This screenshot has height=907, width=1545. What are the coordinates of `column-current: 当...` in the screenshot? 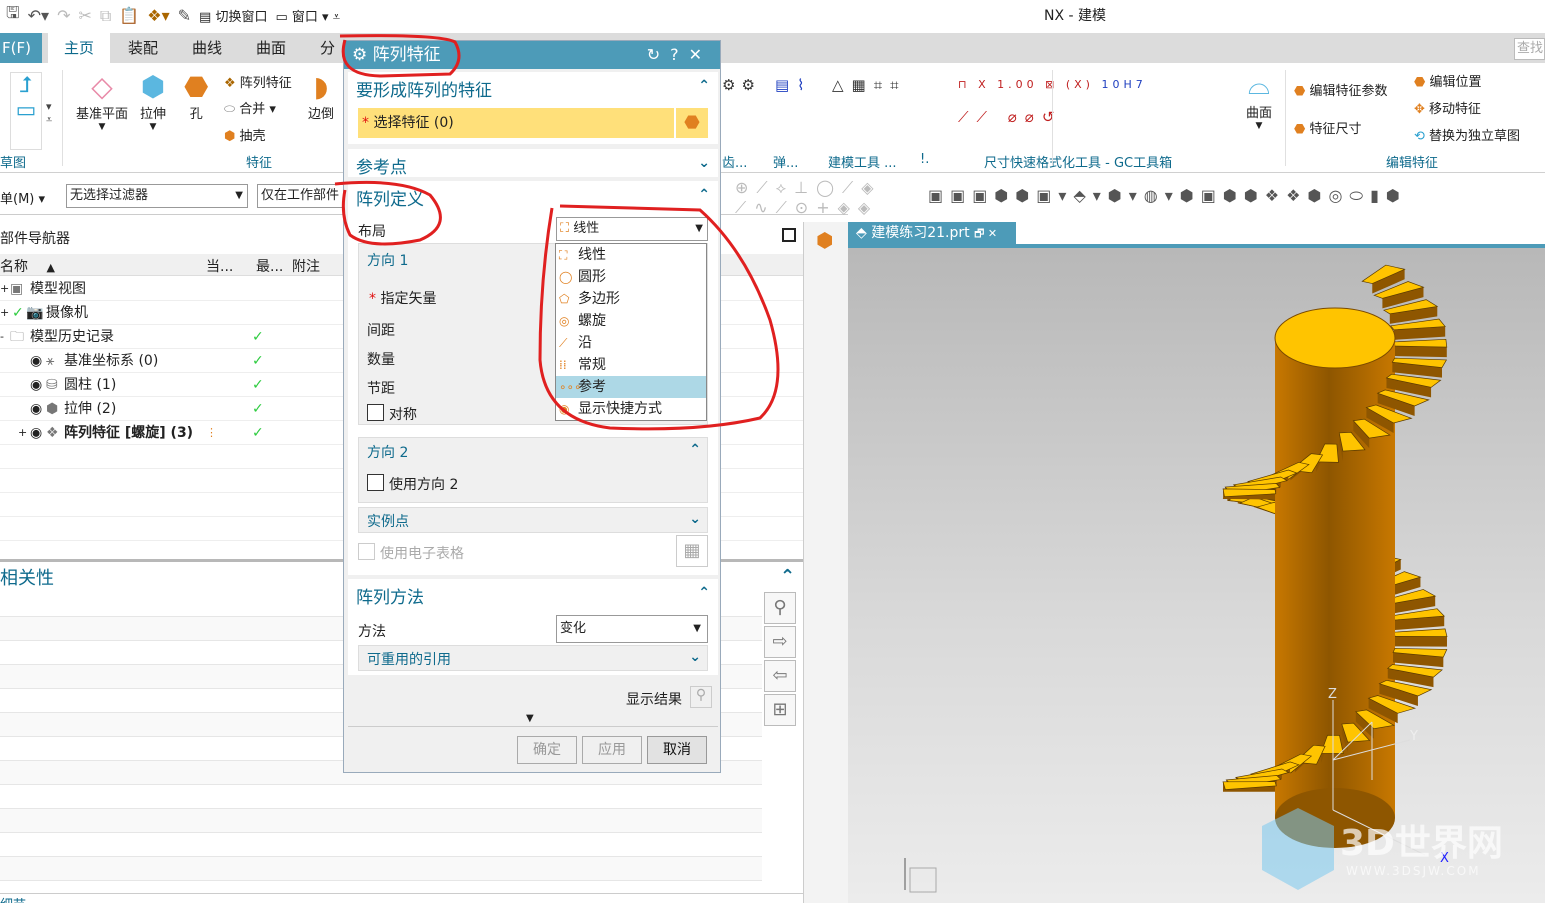 It's located at (219, 266).